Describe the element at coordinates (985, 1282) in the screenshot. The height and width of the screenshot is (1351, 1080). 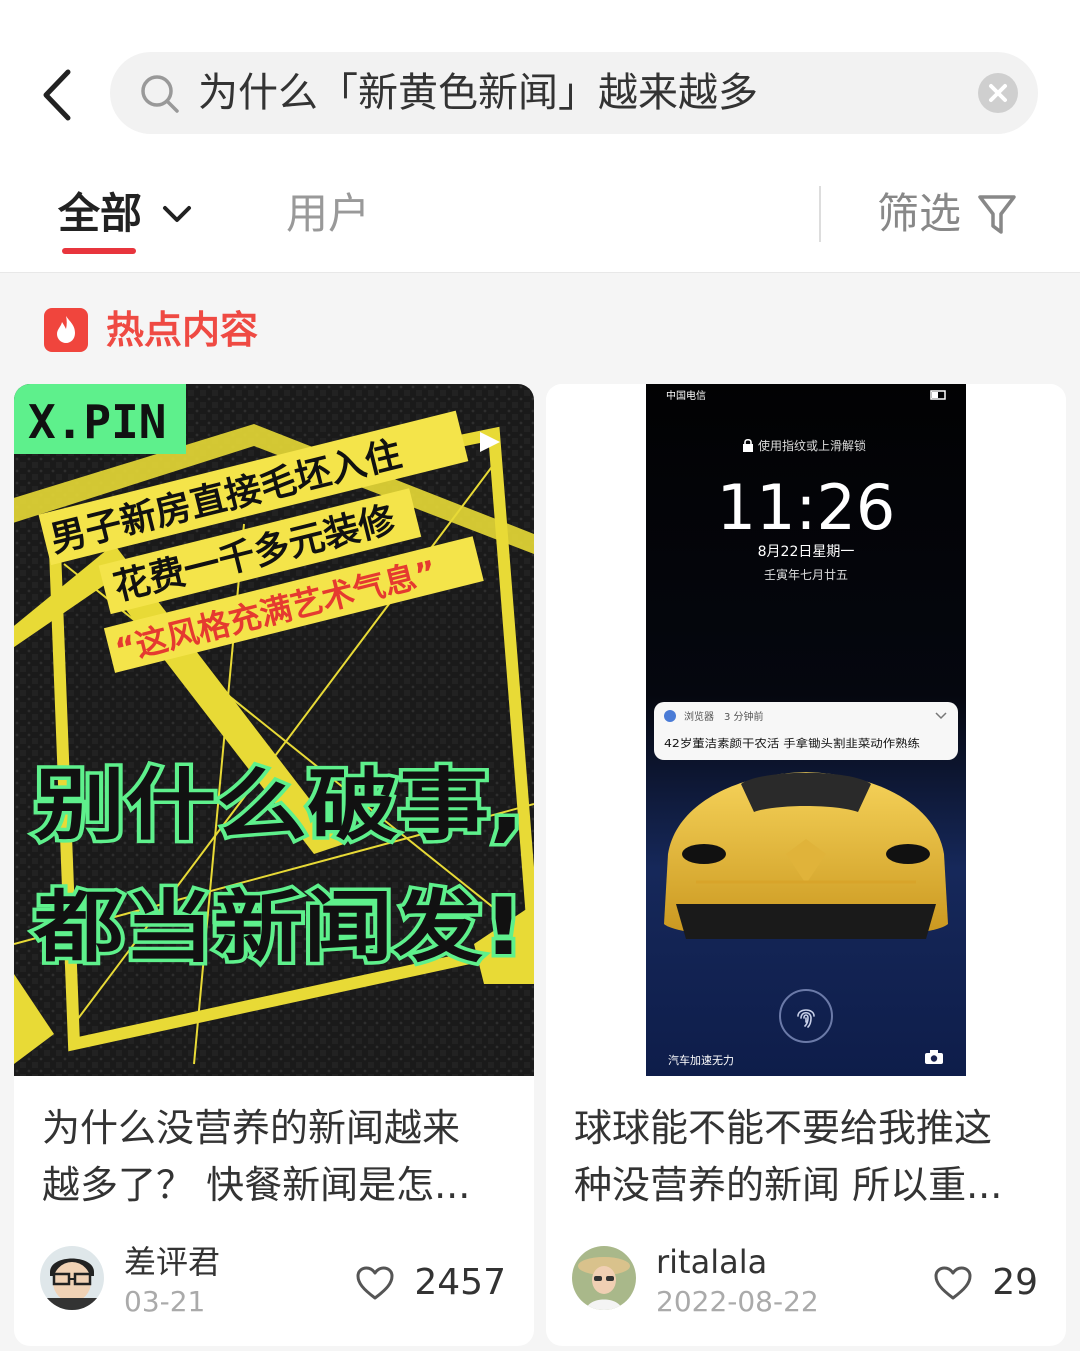
I see `like-button: 29` at that location.